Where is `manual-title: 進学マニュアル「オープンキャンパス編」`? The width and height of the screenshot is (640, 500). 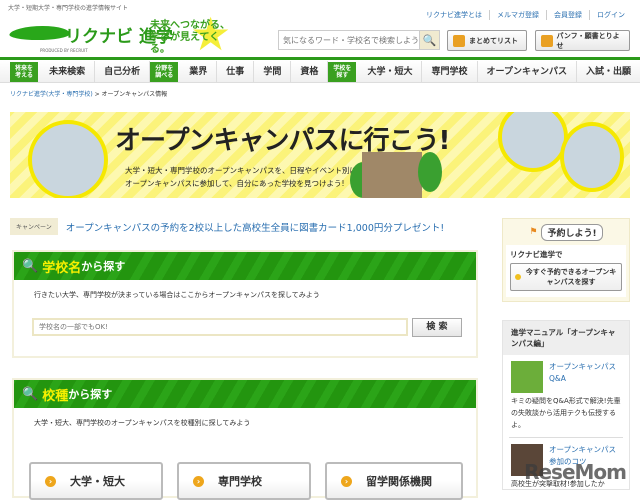
manual-title: 進学マニュアル「オープンキャンパス編」 is located at coordinates (566, 338).